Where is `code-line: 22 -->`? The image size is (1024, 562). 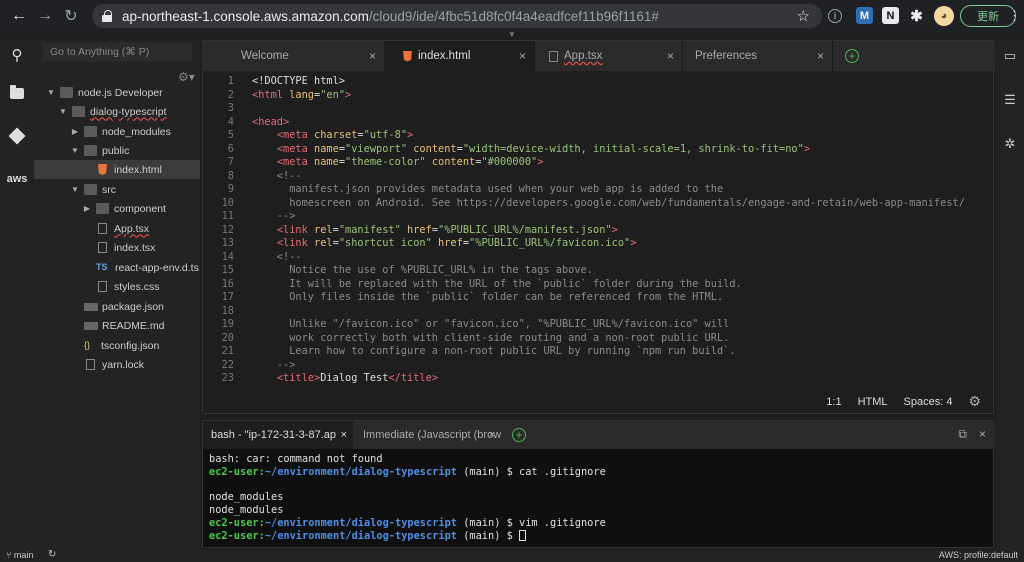
code-line: 22 --> is located at coordinates (598, 366).